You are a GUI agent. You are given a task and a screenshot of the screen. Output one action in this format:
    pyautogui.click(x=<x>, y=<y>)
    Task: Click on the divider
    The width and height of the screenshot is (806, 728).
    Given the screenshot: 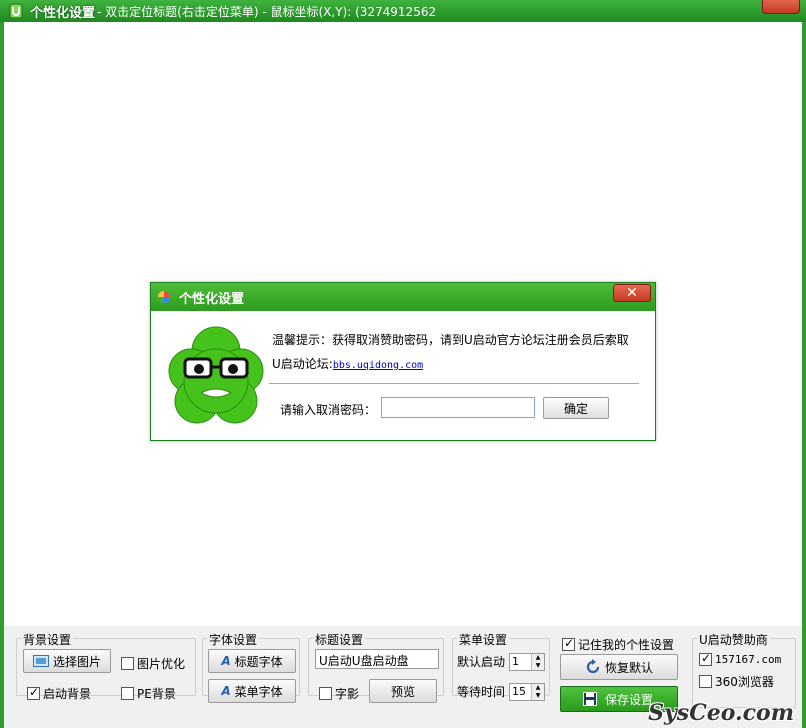 What is the action you would take?
    pyautogui.click(x=454, y=383)
    